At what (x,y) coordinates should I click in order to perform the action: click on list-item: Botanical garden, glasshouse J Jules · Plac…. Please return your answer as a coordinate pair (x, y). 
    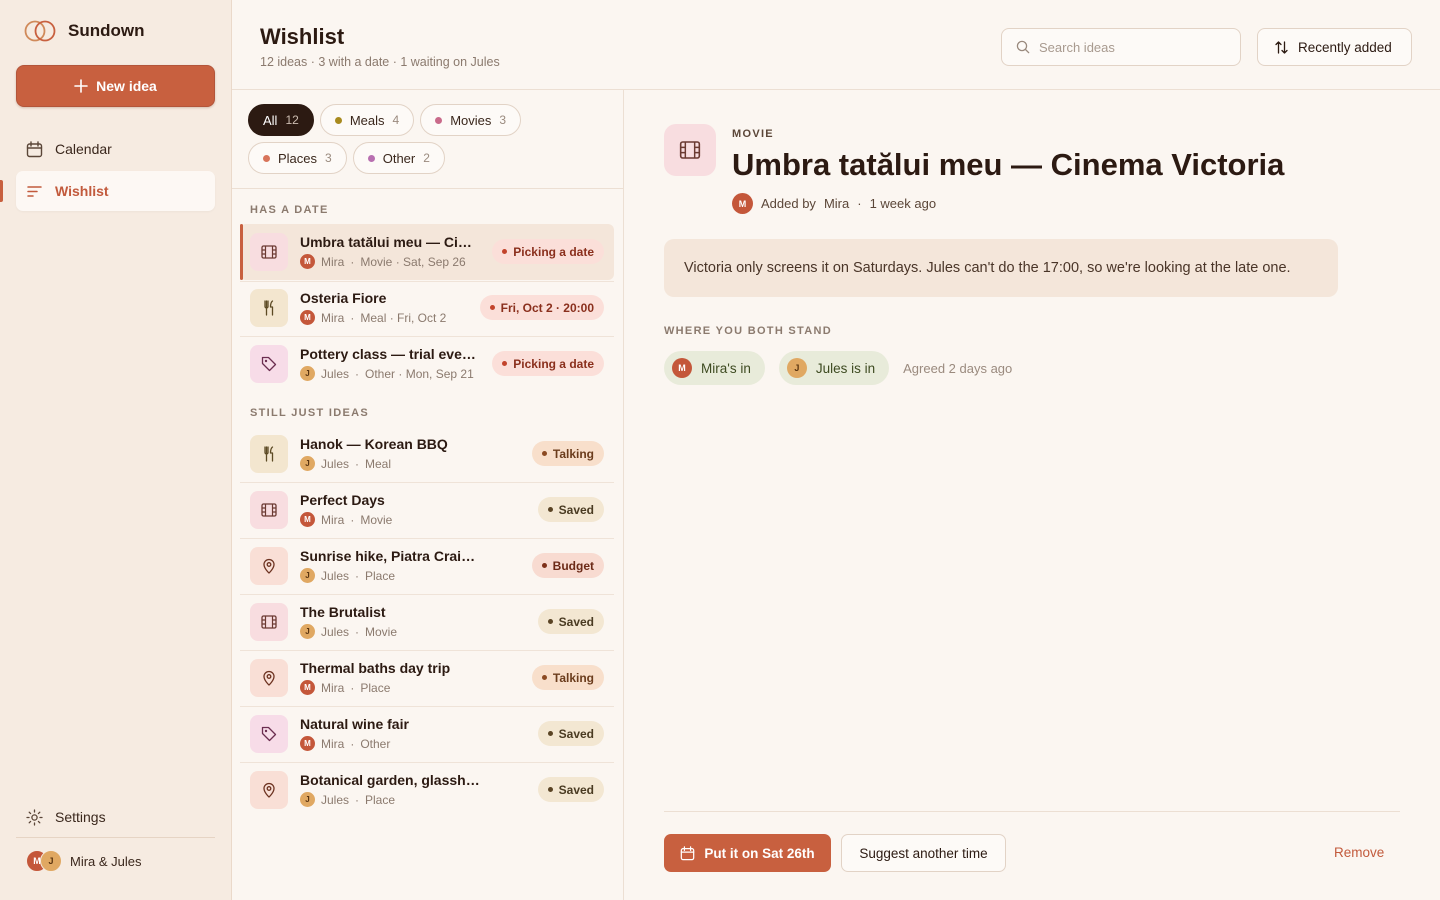
    Looking at the image, I should click on (427, 790).